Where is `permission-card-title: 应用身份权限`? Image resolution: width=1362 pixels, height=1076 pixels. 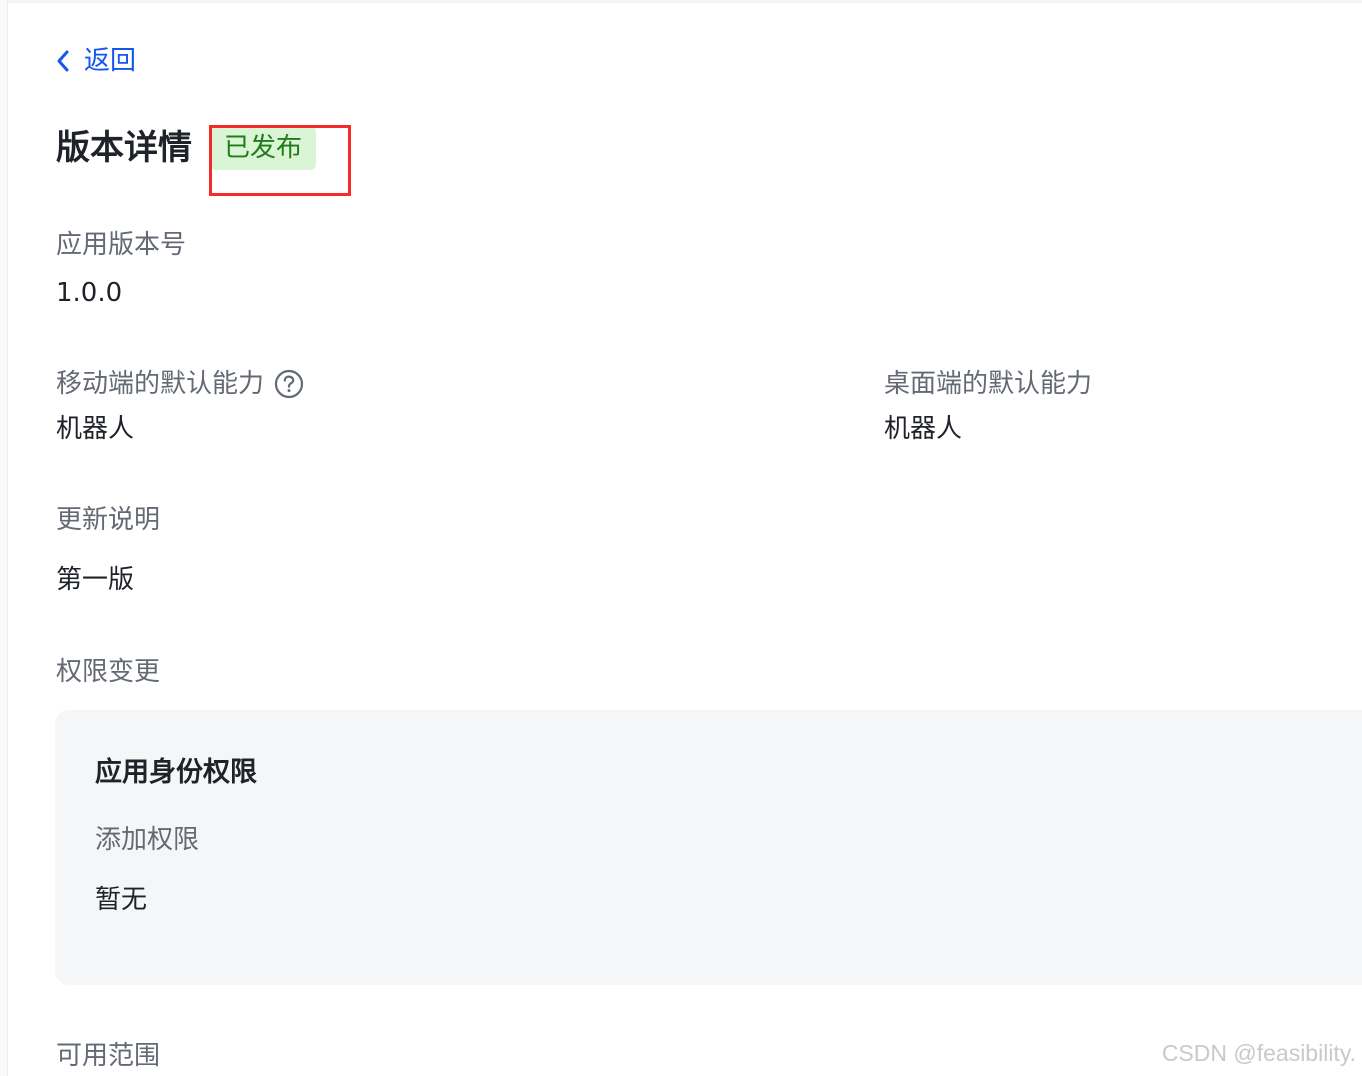
permission-card-title: 应用身份权限 is located at coordinates (176, 772).